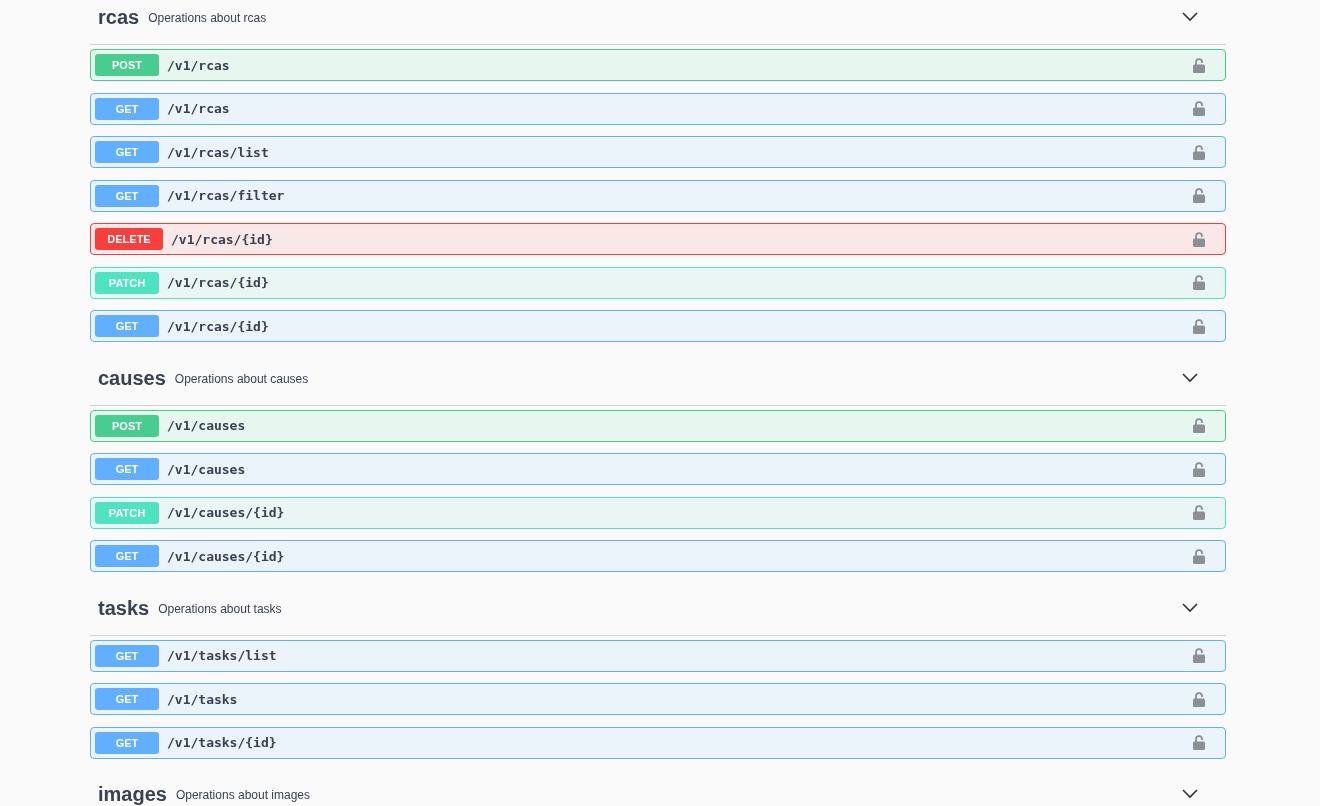 Image resolution: width=1320 pixels, height=806 pixels. I want to click on operation-row: PATCH /v1/rcas/{id}, so click(658, 282).